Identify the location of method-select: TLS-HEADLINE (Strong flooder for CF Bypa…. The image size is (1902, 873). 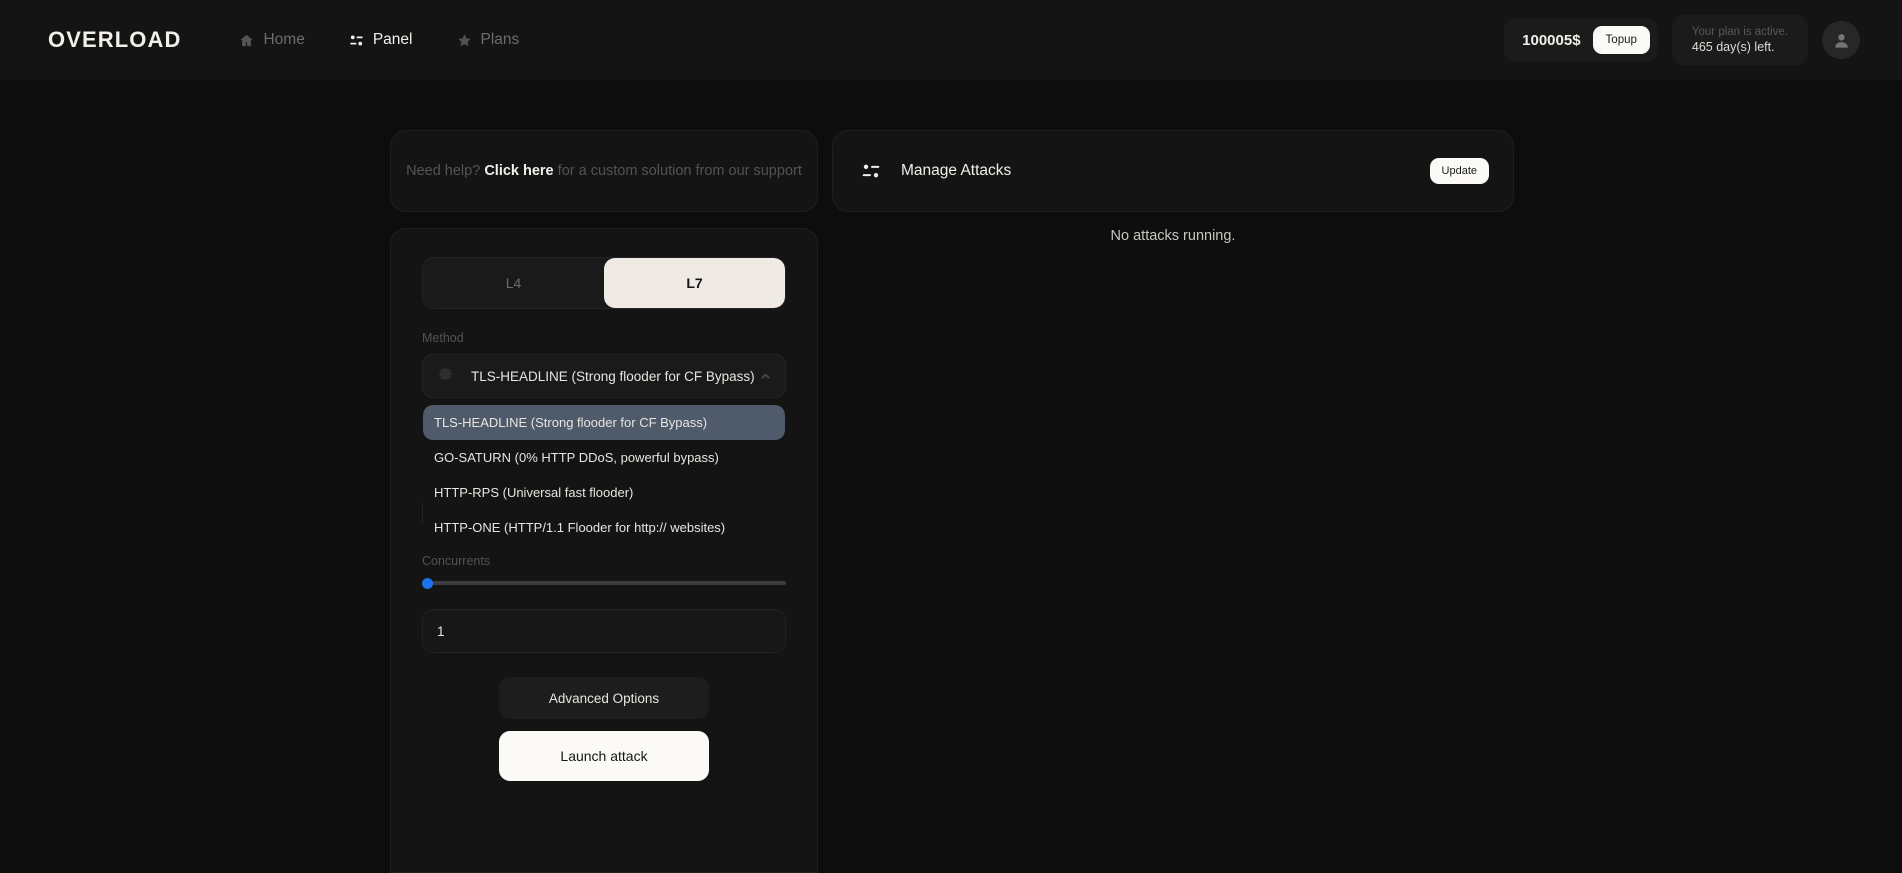
(604, 449).